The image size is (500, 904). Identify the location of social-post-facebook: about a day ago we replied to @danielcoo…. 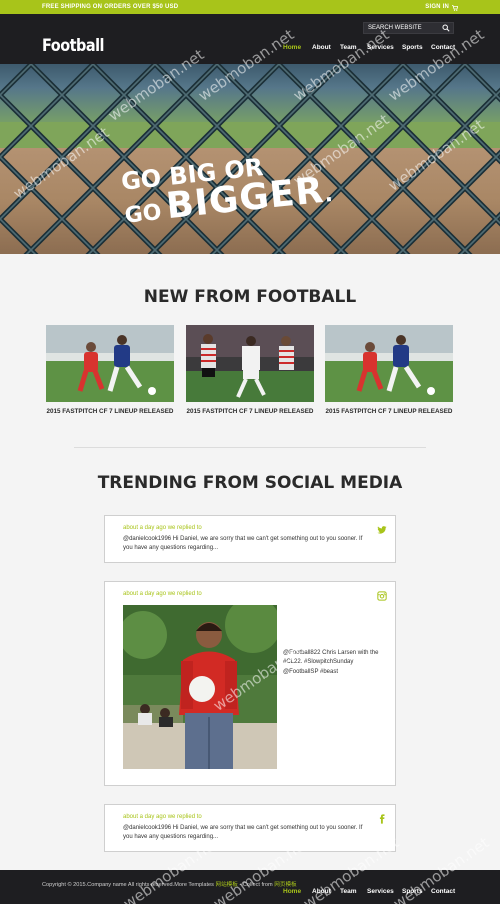
(250, 828).